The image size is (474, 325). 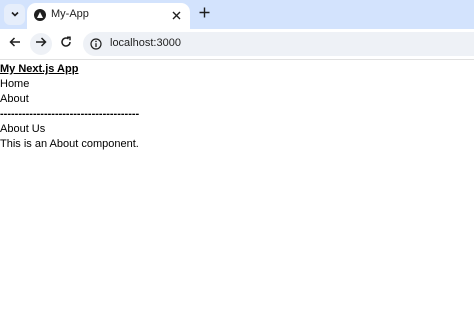 I want to click on new-tab-button, so click(x=204, y=14).